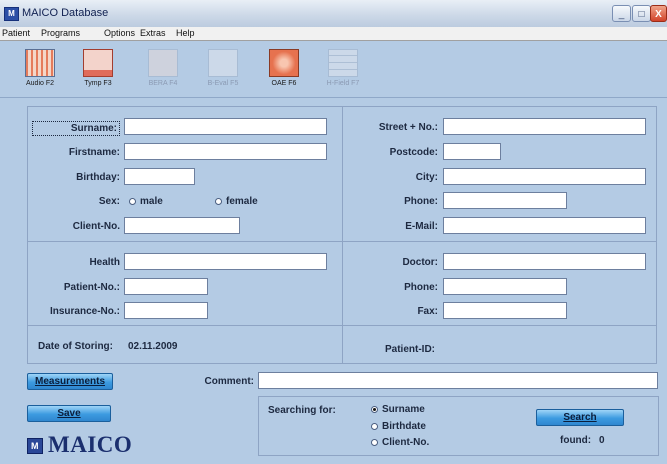 This screenshot has width=667, height=464. What do you see at coordinates (242, 201) in the screenshot?
I see `sex-female-label: female` at bounding box center [242, 201].